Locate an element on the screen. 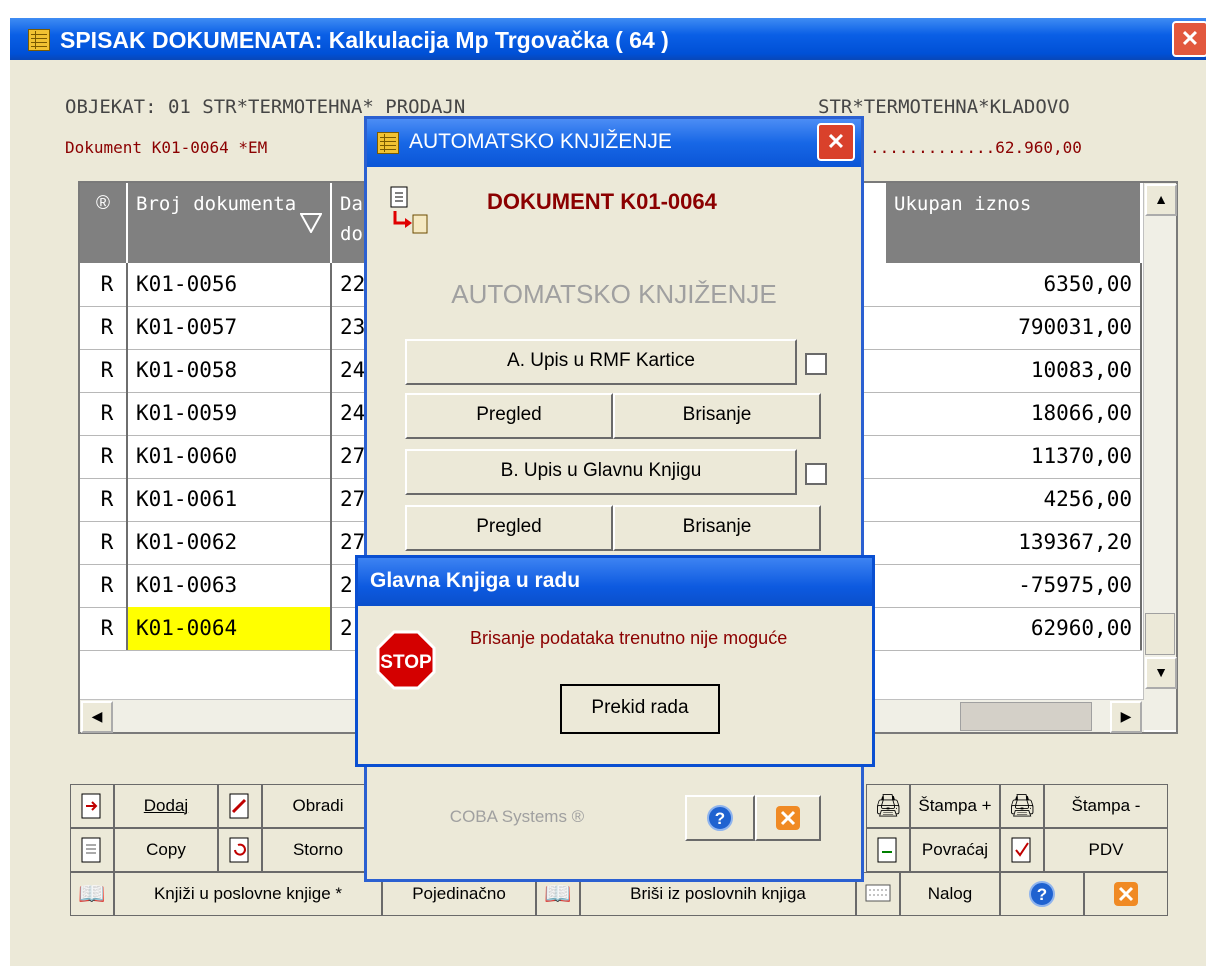 This screenshot has width=1206, height=966. cell-broj-dokumenta: K01-0063 is located at coordinates (230, 585).